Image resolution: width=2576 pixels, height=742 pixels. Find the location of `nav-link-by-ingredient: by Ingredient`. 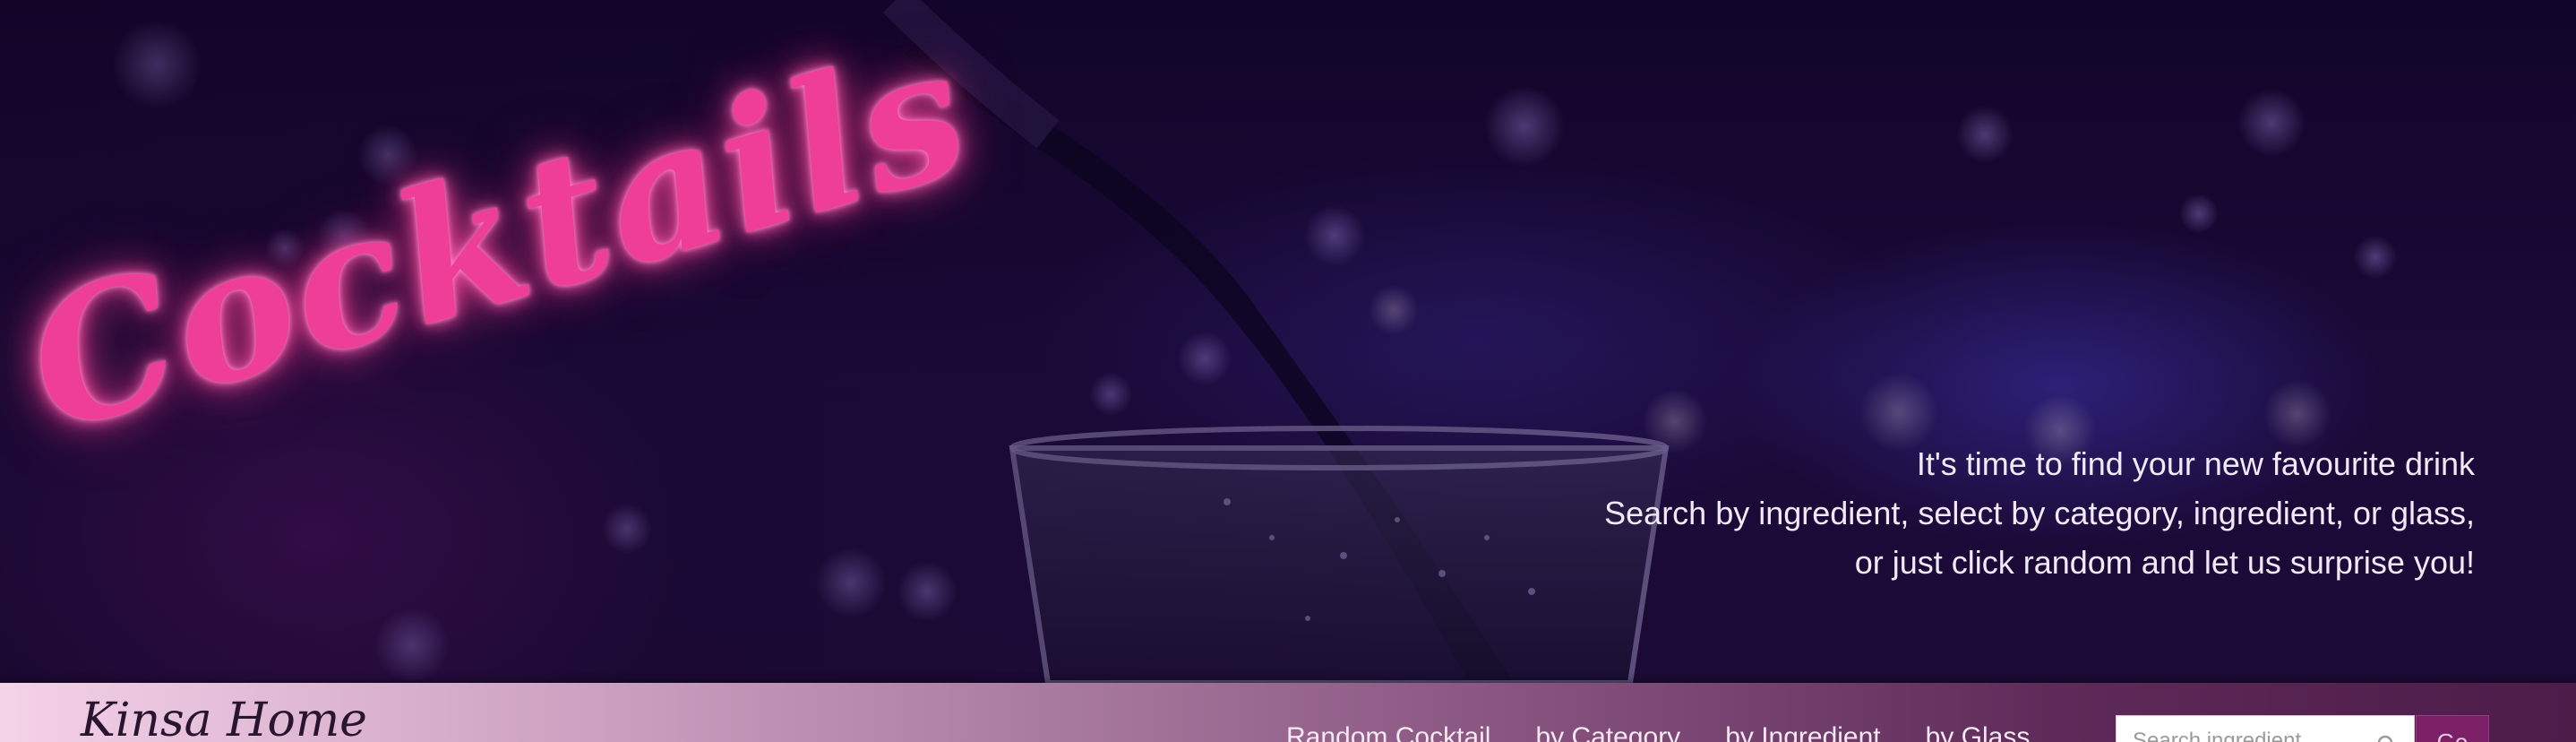

nav-link-by-ingredient: by Ingredient is located at coordinates (1802, 732).